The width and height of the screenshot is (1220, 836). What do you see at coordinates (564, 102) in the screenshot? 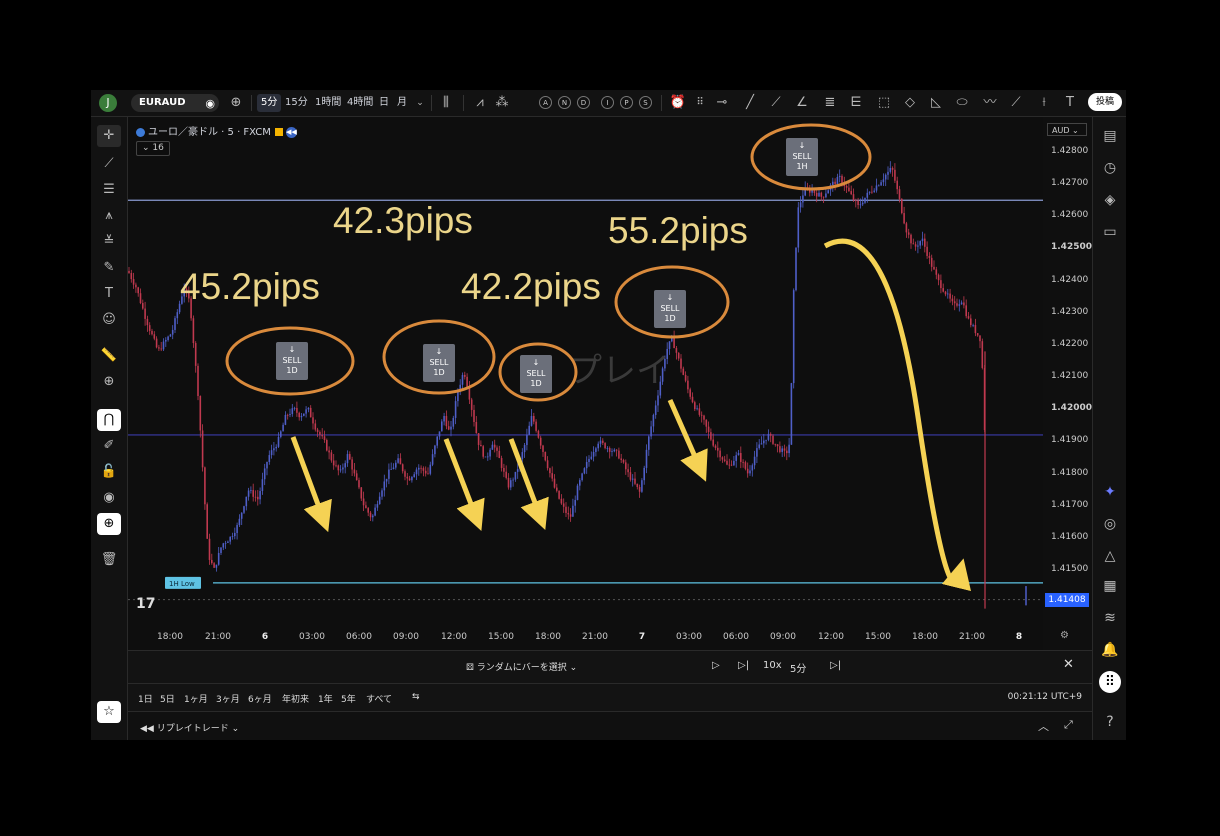
I see `indicator-n-button: N` at bounding box center [564, 102].